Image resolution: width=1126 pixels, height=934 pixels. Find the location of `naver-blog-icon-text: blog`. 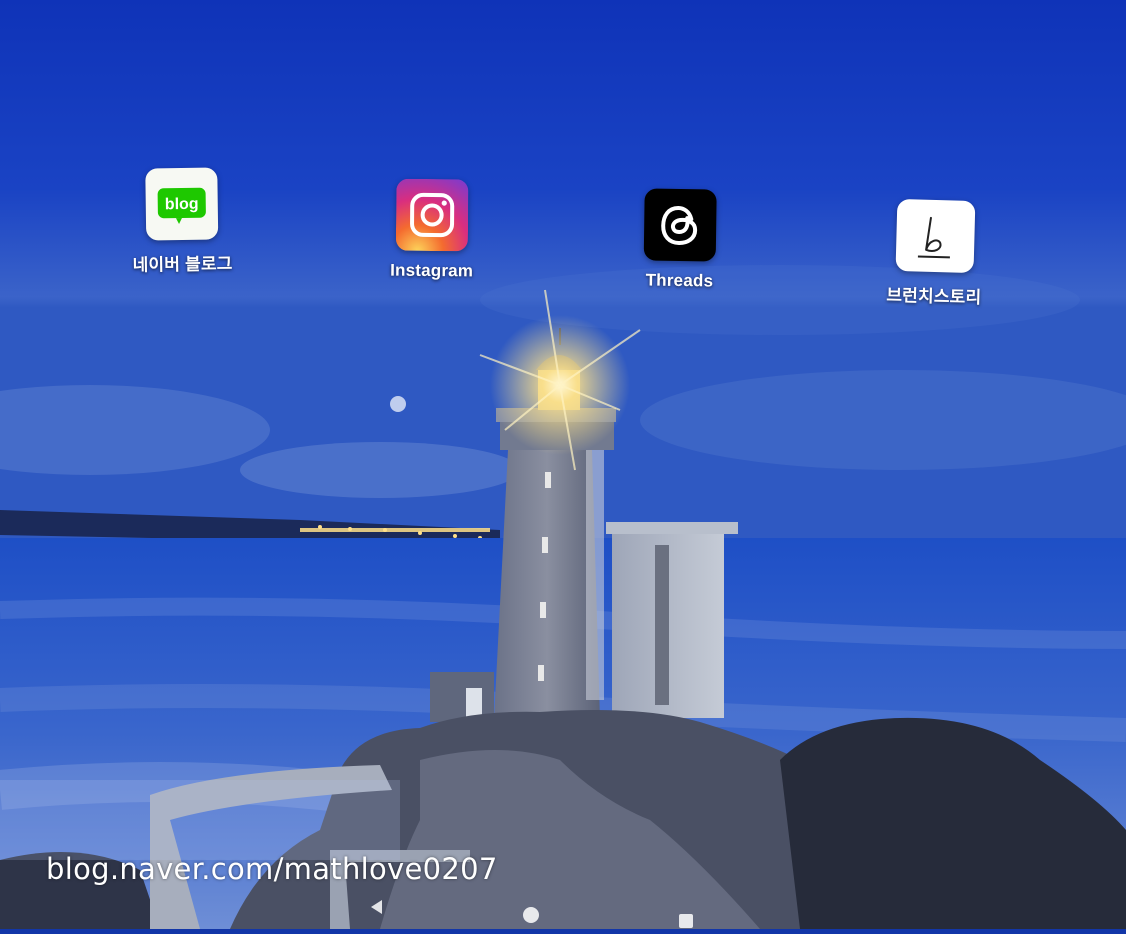

naver-blog-icon-text: blog is located at coordinates (182, 204).